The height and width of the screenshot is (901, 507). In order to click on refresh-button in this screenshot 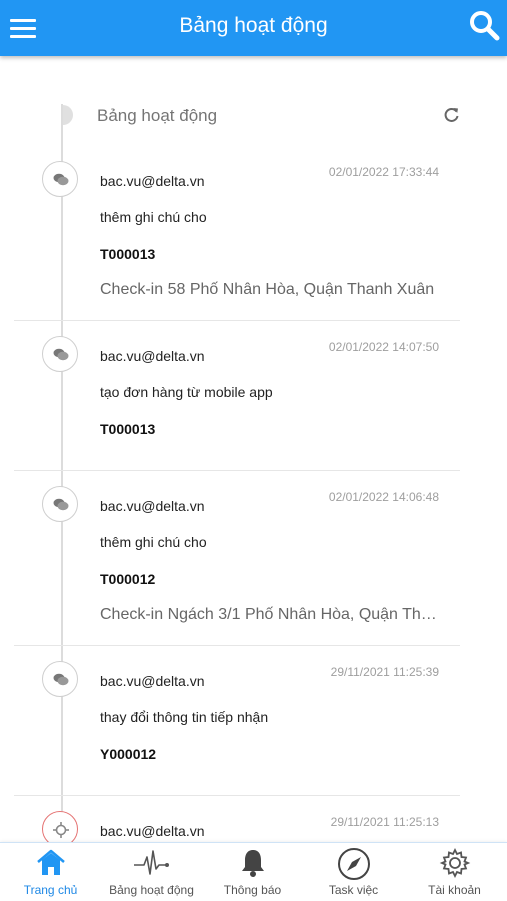, I will do `click(452, 115)`.